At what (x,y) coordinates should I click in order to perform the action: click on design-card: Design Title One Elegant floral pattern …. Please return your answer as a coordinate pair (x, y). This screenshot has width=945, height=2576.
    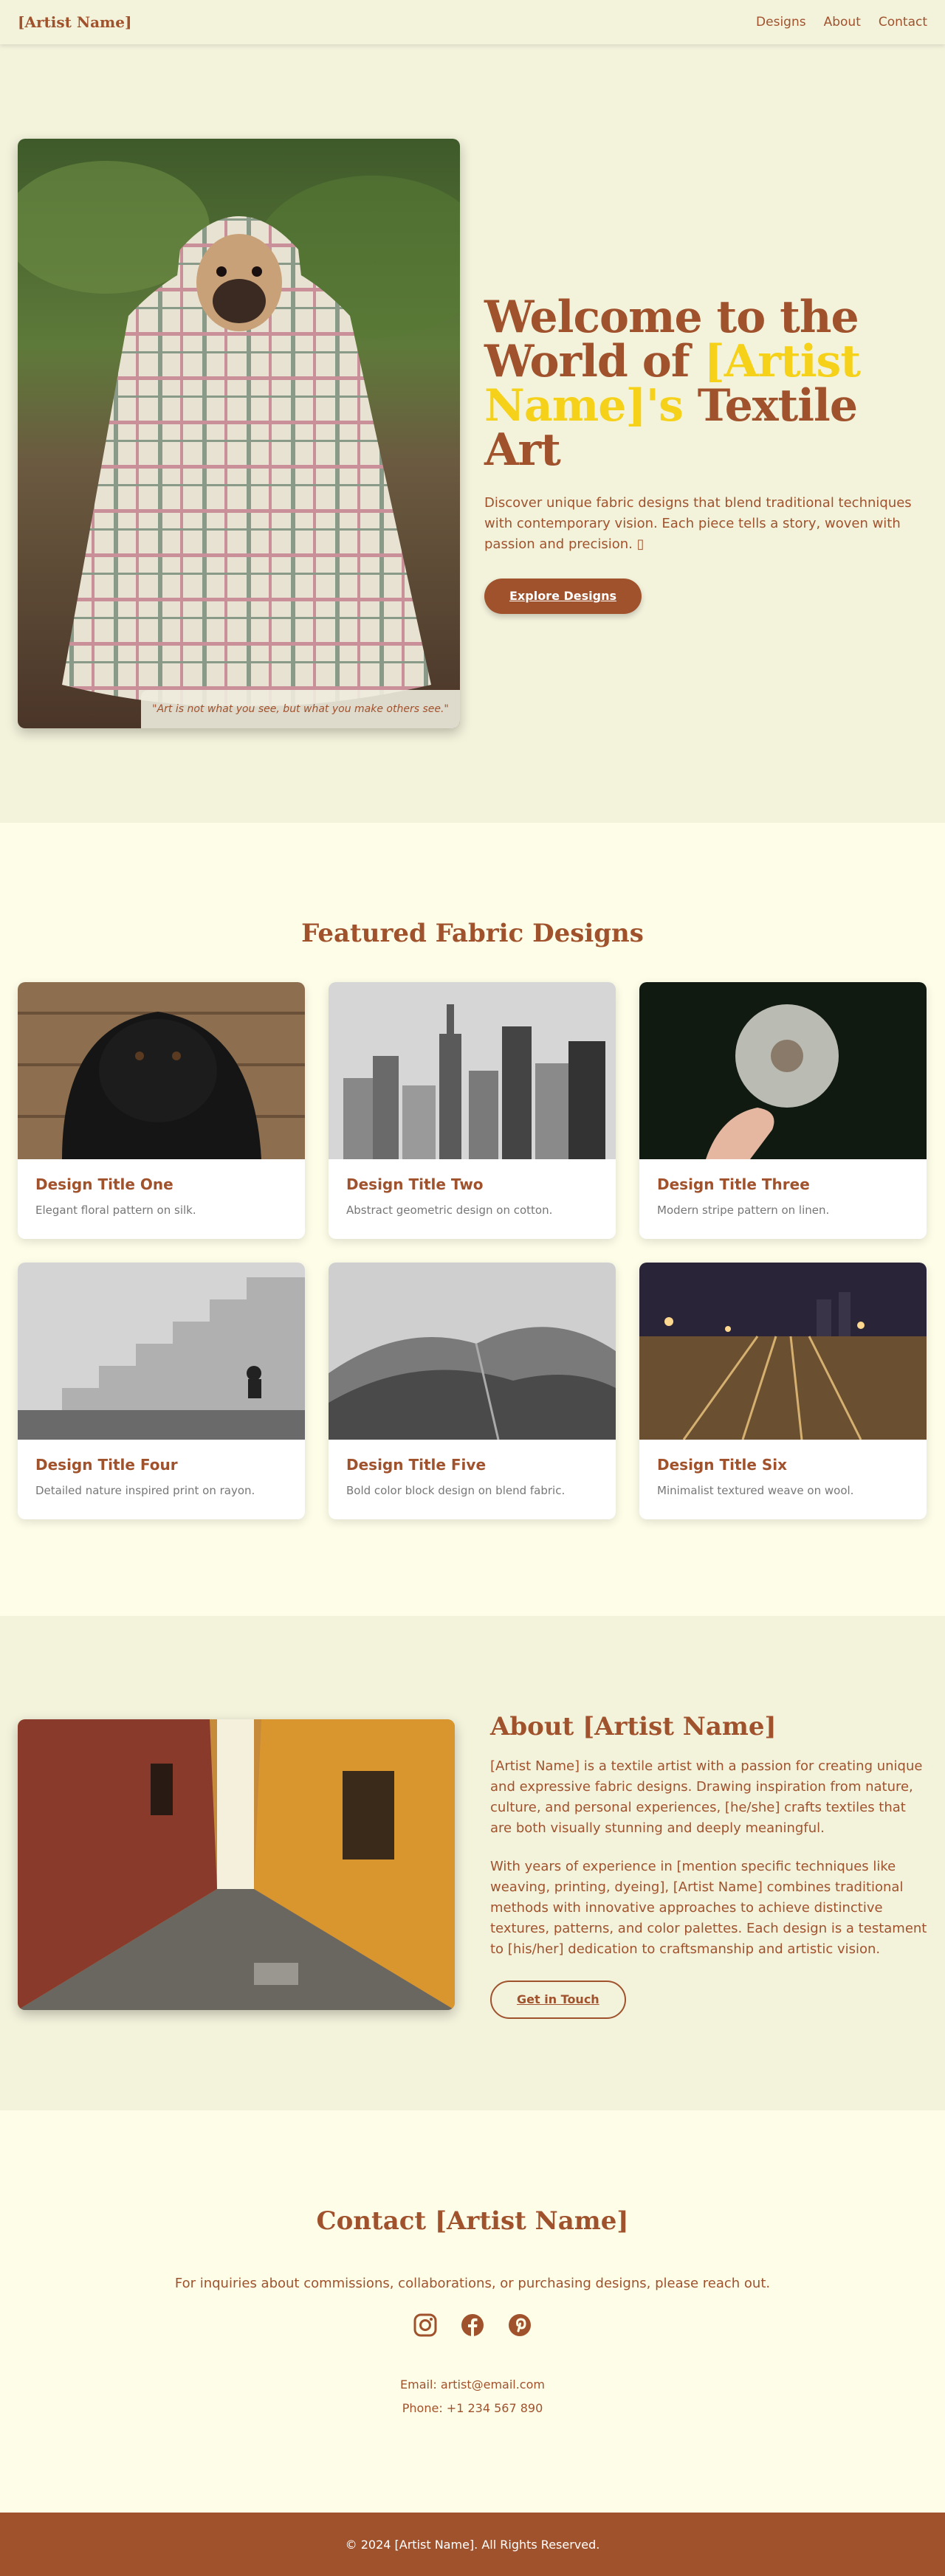
    Looking at the image, I should click on (161, 1110).